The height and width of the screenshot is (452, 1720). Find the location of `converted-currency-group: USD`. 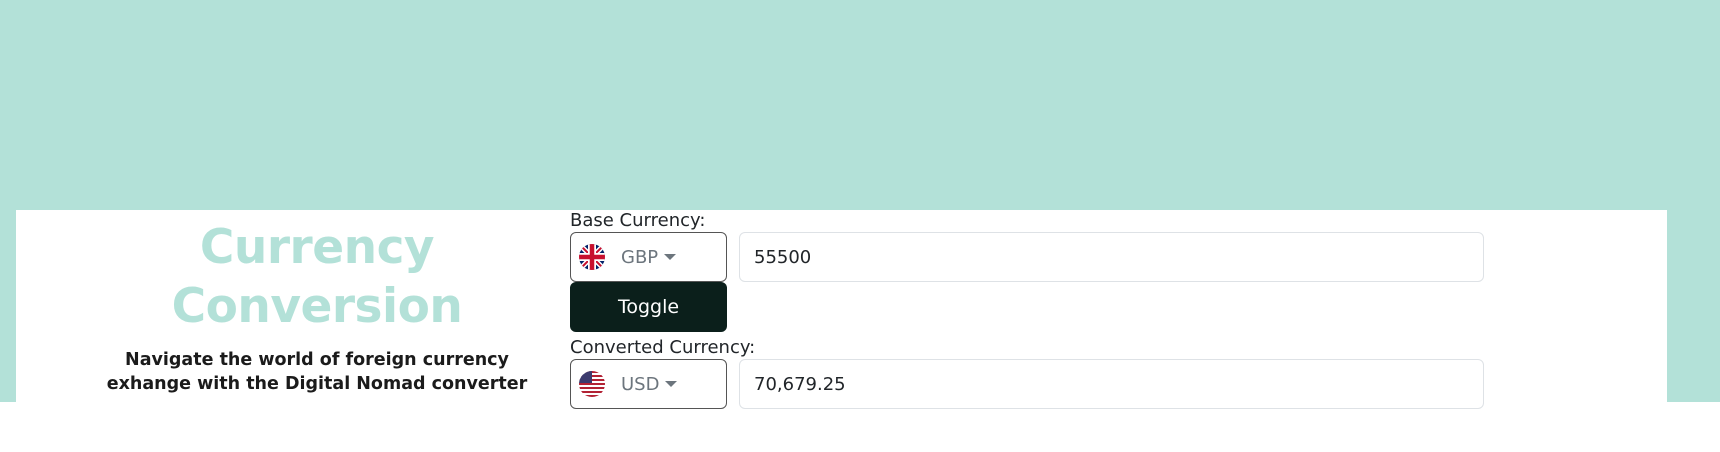

converted-currency-group: USD is located at coordinates (1028, 384).